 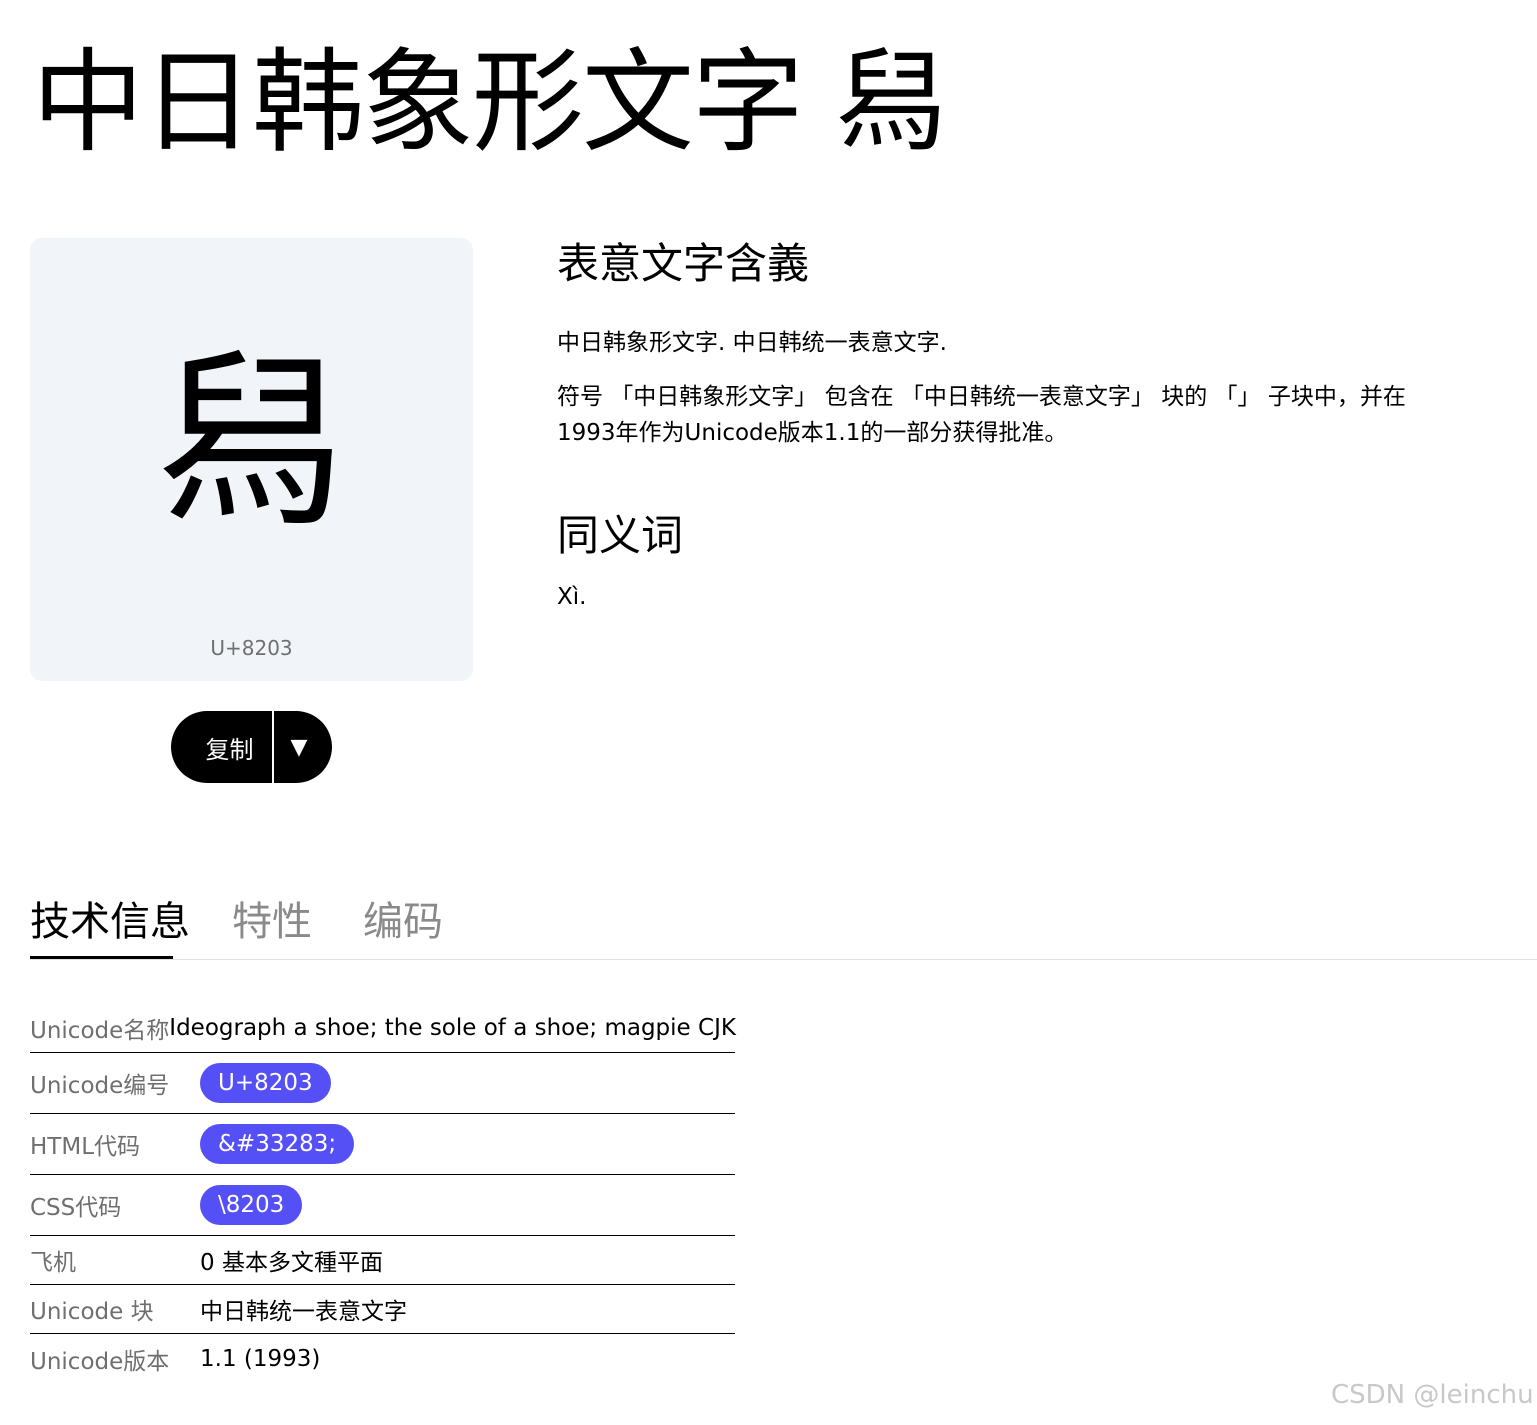 I want to click on row-label: CSS代码, so click(x=76, y=1208).